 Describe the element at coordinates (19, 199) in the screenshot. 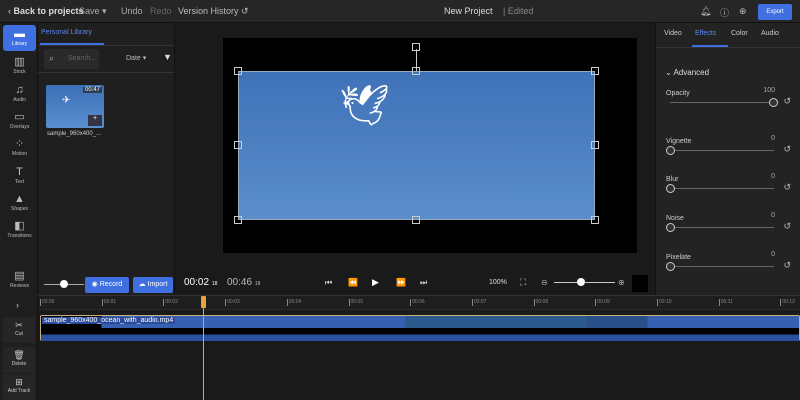

I see `shapes-icon: ▲` at that location.